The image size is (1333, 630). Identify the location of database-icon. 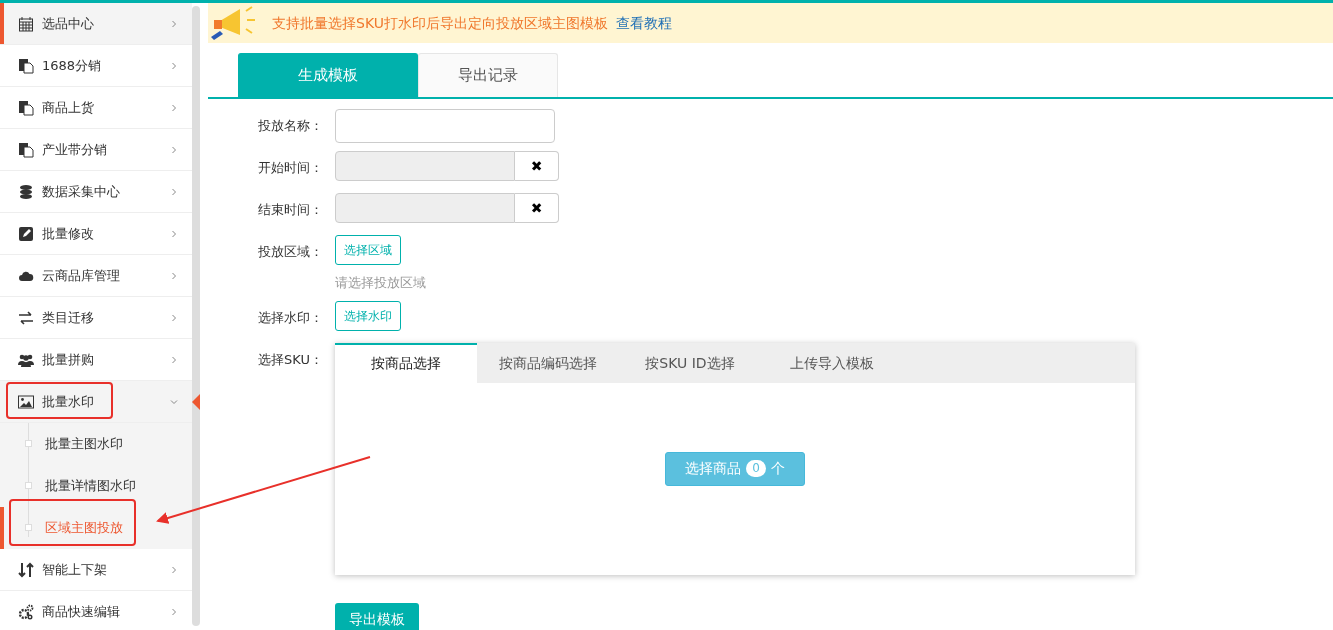
(26, 191).